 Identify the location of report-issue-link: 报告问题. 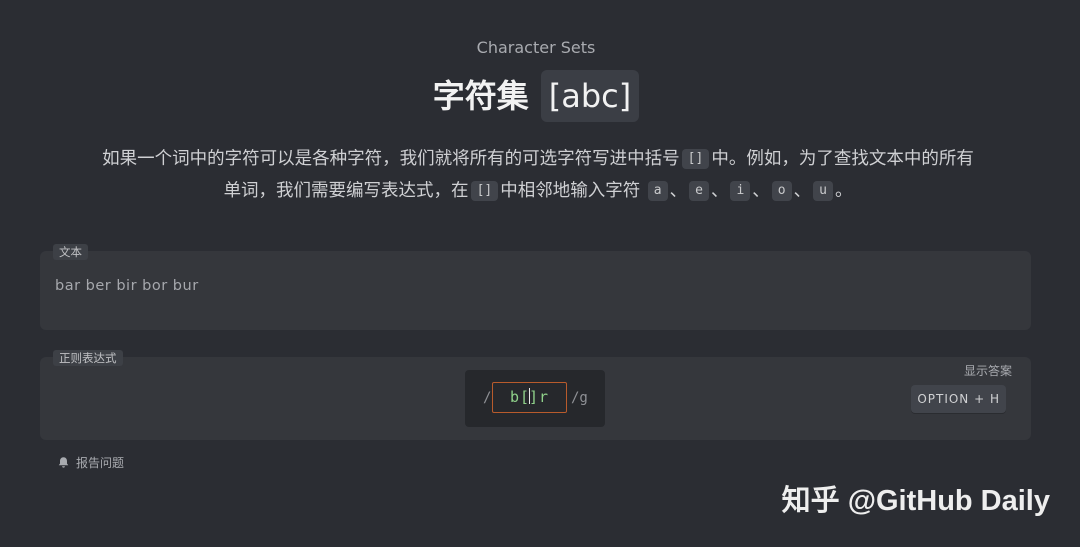
(90, 462).